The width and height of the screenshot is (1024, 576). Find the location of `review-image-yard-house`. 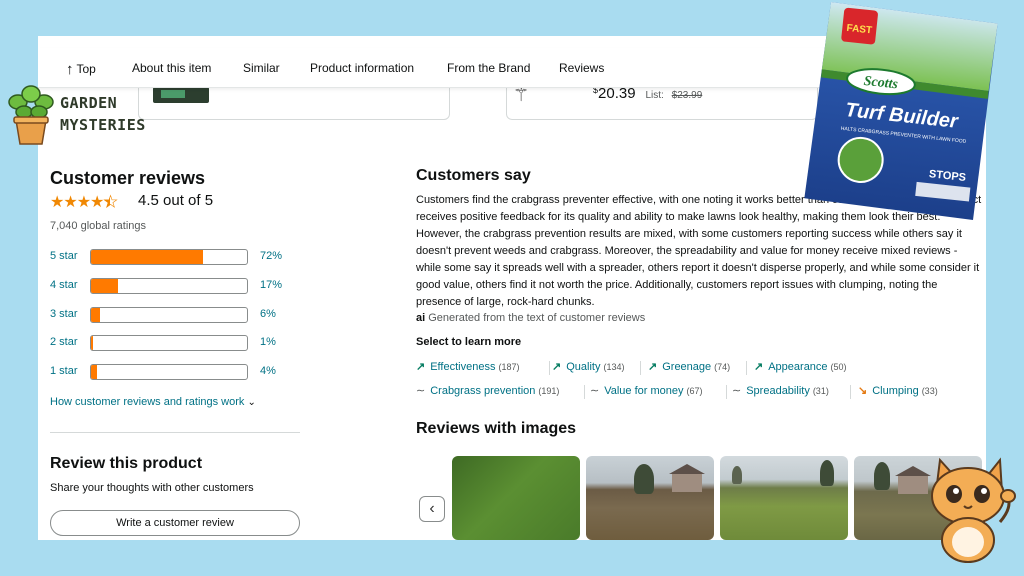

review-image-yard-house is located at coordinates (650, 498).